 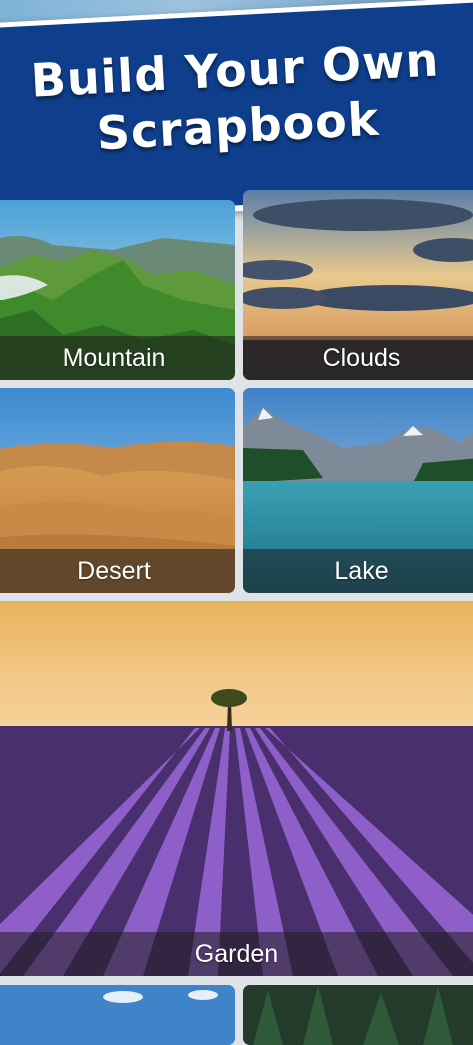 I want to click on tile-label-desert: Desert, so click(x=114, y=571).